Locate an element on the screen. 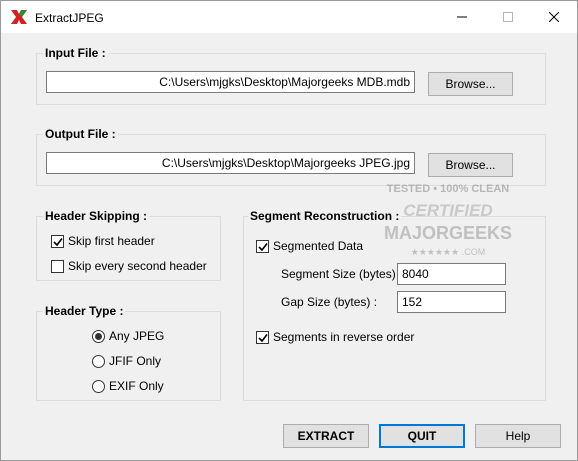 The image size is (578, 461). radio-selected-dot is located at coordinates (98, 336).